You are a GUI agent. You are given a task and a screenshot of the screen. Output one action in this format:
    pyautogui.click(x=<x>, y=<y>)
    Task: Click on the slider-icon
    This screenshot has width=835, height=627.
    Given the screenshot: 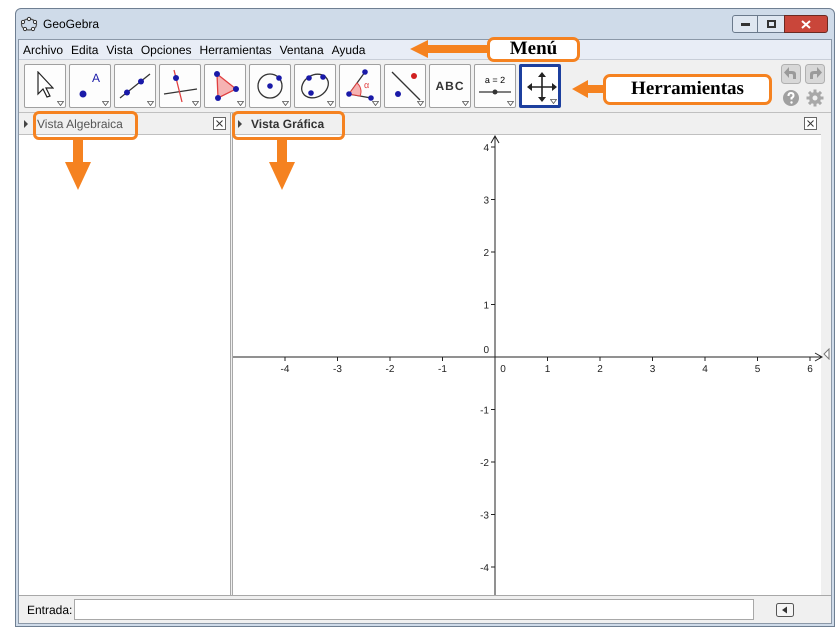 What is the action you would take?
    pyautogui.click(x=495, y=91)
    